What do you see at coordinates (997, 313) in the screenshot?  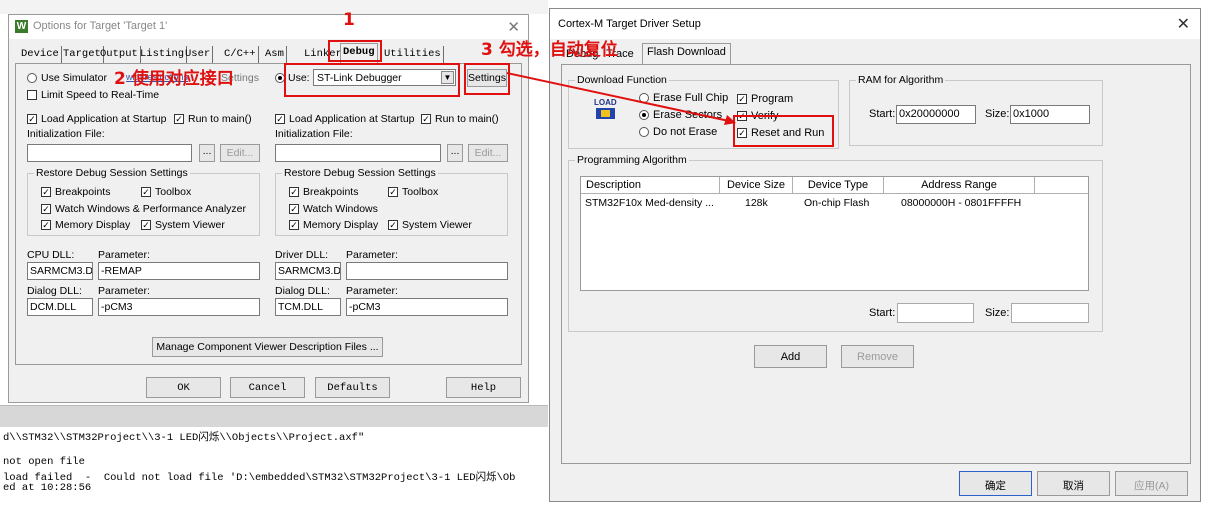 I see `algorithm-size-label: Size:` at bounding box center [997, 313].